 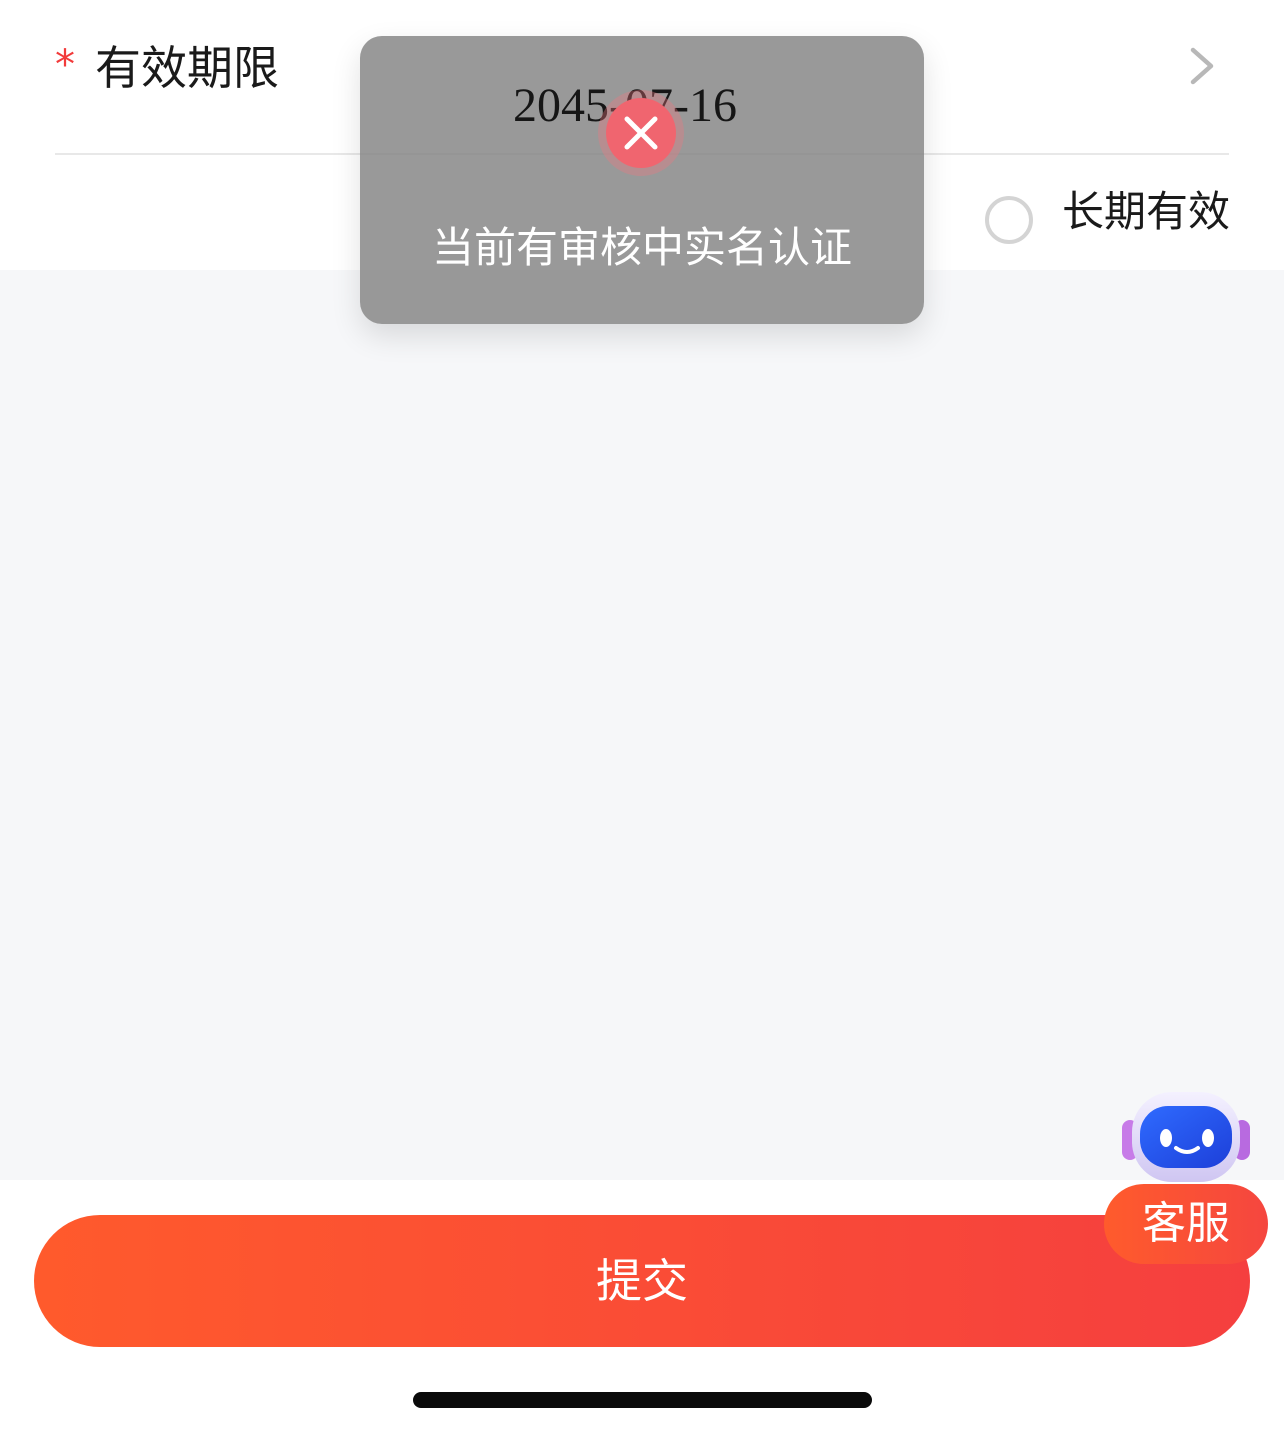 What do you see at coordinates (187, 68) in the screenshot?
I see `expiry-date-label: 有效期限` at bounding box center [187, 68].